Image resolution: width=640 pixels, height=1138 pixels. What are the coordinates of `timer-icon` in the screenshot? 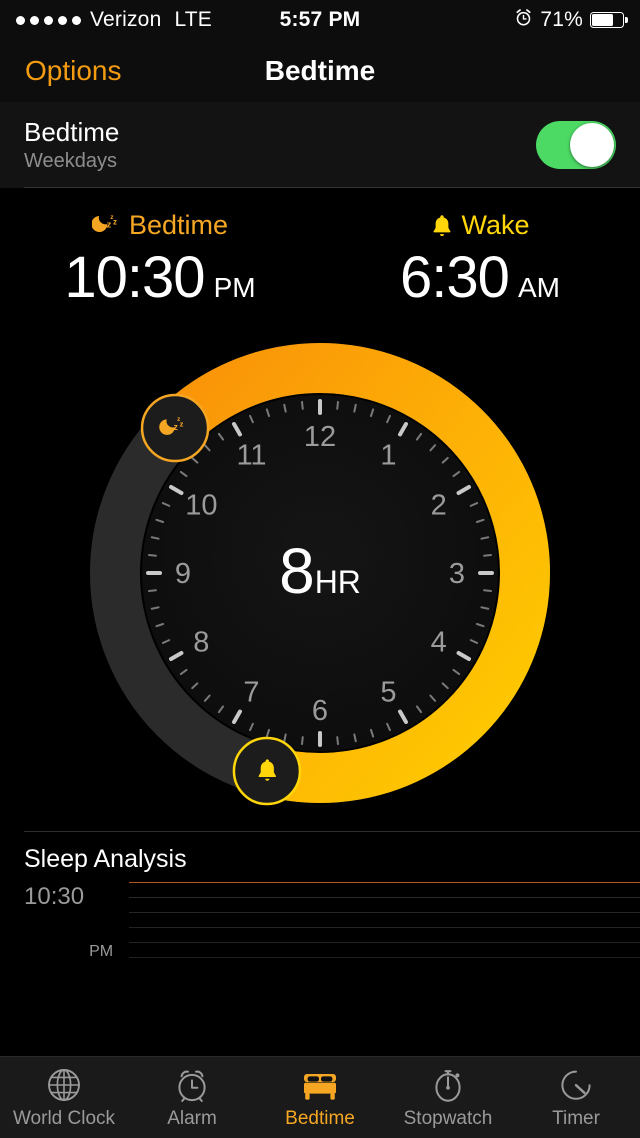 It's located at (576, 1085).